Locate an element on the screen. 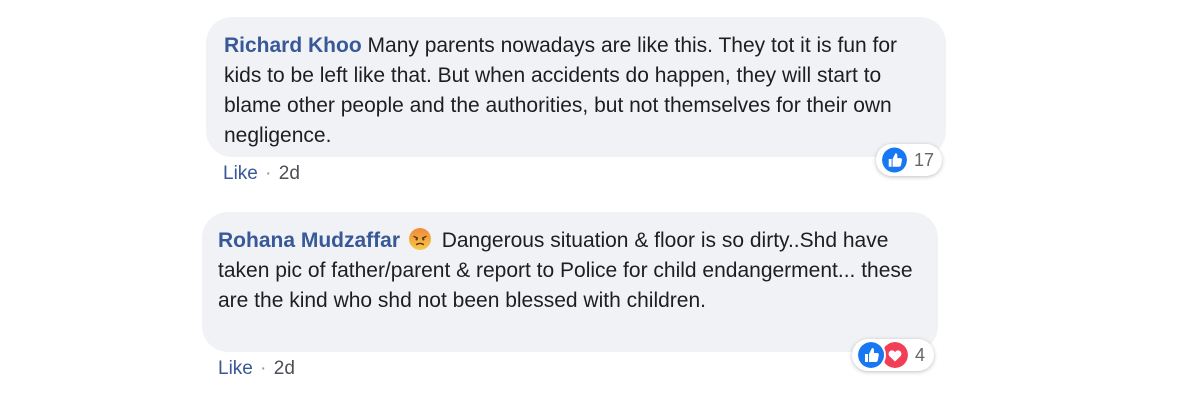  reaction-count: 4 is located at coordinates (920, 354).